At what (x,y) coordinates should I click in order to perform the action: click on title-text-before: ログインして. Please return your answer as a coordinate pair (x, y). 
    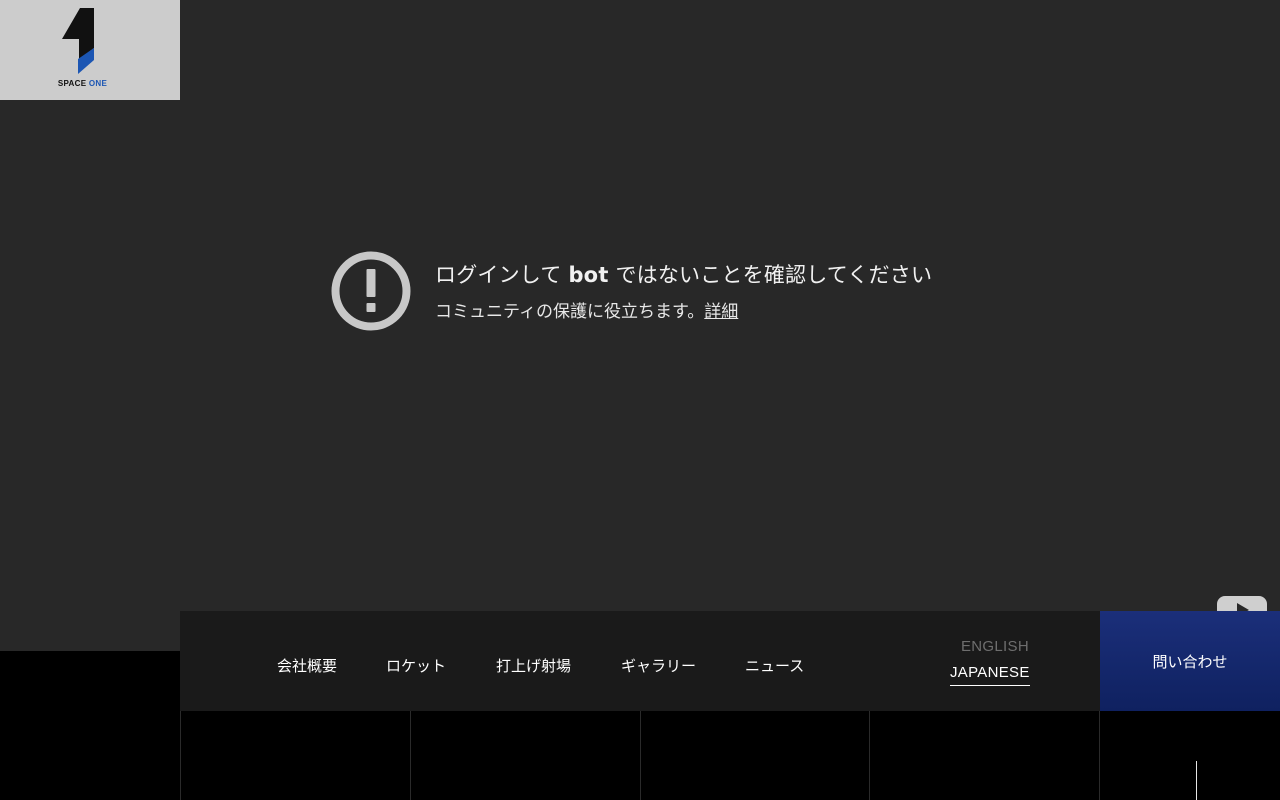
    Looking at the image, I should click on (502, 275).